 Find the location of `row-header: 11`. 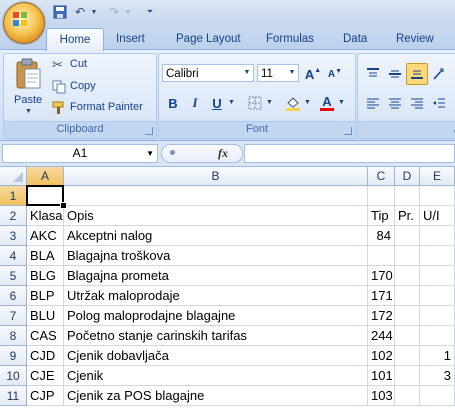

row-header: 11 is located at coordinates (13, 396).